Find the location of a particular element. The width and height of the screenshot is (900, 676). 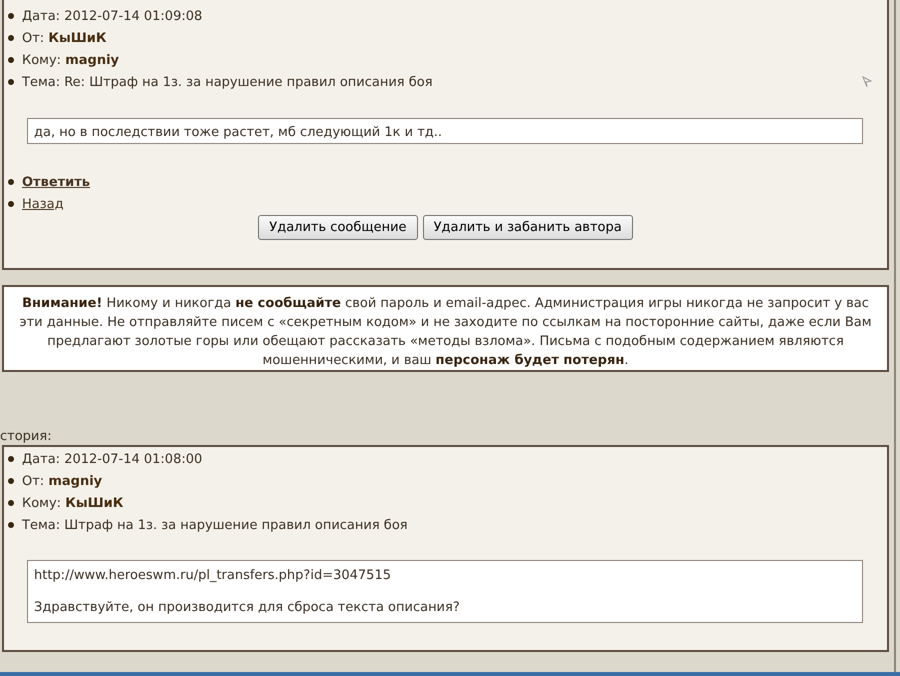

warning-text: Внимание! Никому и никогда не сообщайте свой пароль и email-адрес. Администрация игры никогда не запросит у вас эти данные. Не отправляйте писем с «секретным кодом» и не заходите по ссылкам на посторонние сайты, даже если Вам предлагают золотые горы или обещают рассказать «методы взлома». Письма с подобным содержанием являются мошенническими, и ваш персонаж будет потерян. is located at coordinates (445, 332).